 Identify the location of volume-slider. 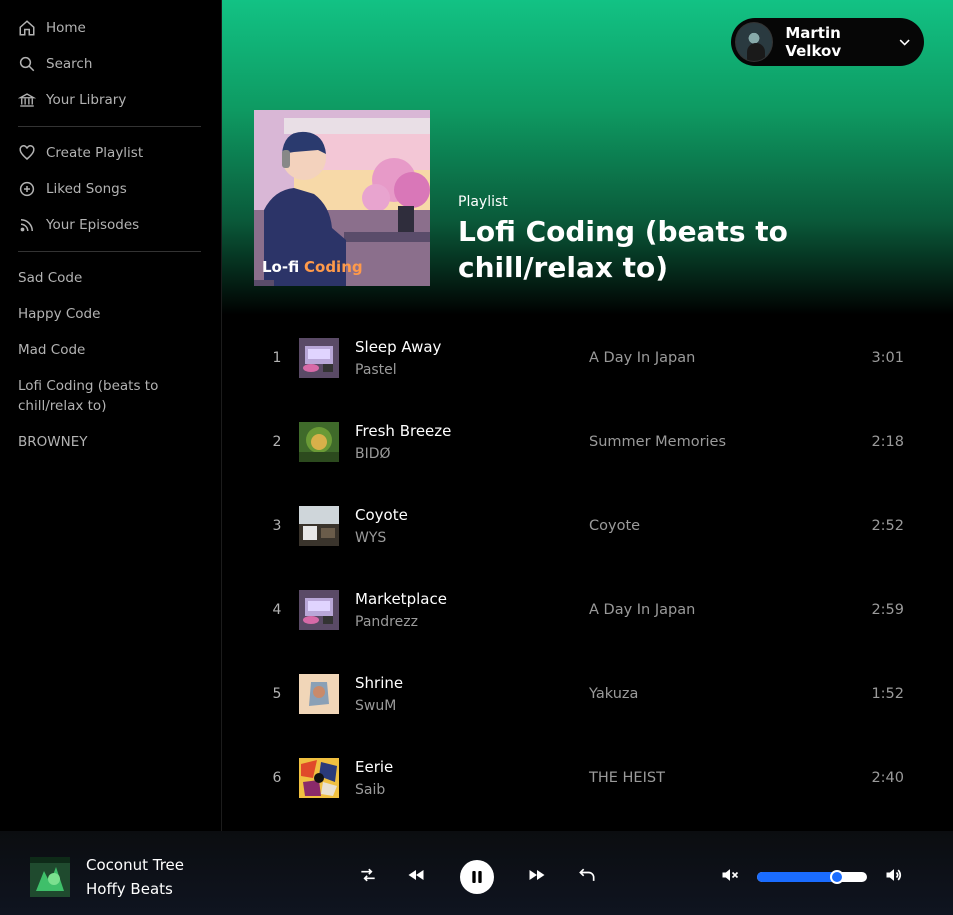
(812, 877).